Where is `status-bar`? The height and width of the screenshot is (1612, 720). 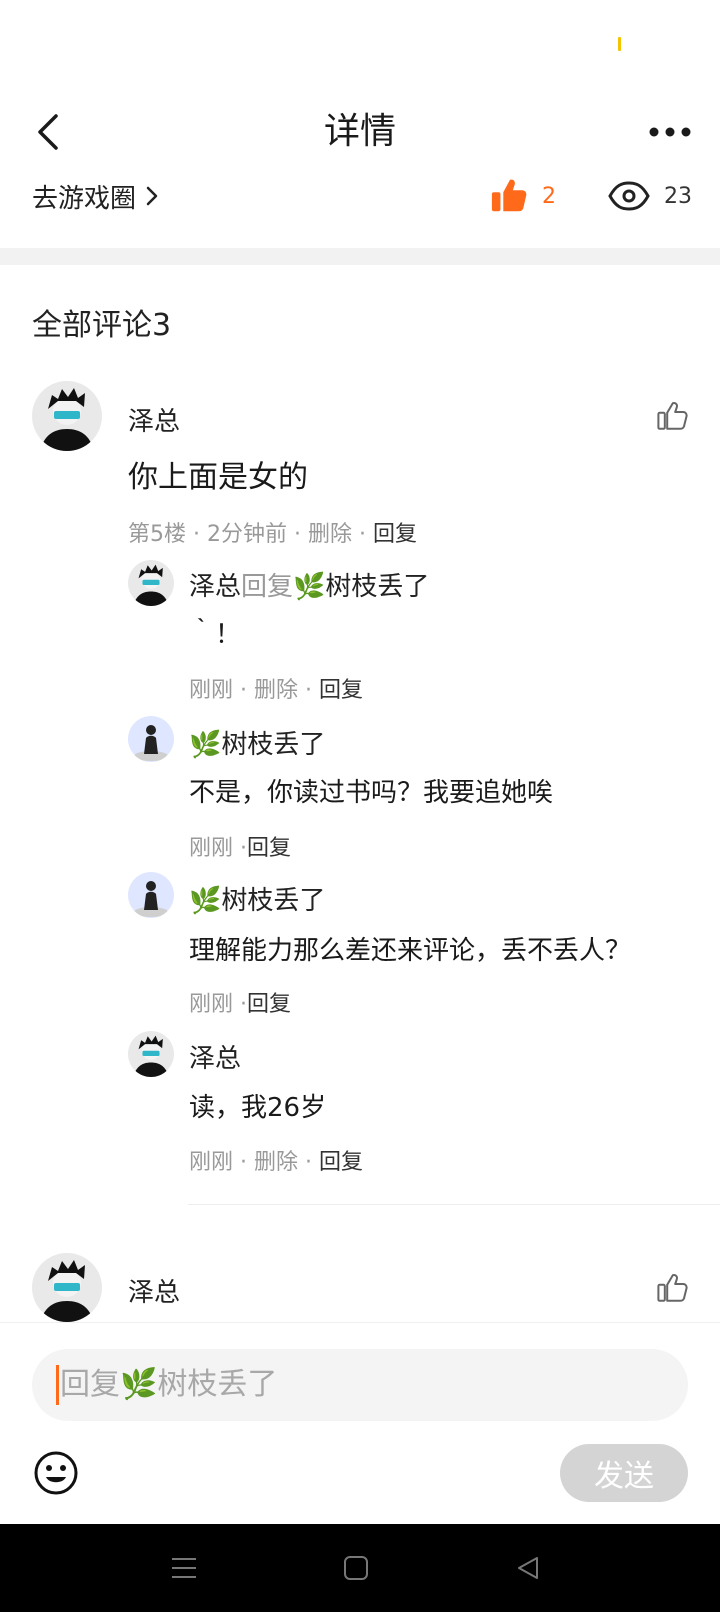 status-bar is located at coordinates (360, 44).